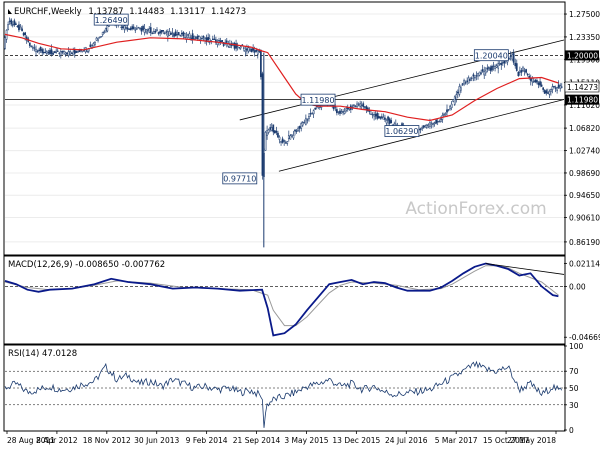 The height and width of the screenshot is (454, 600). What do you see at coordinates (111, 20) in the screenshot?
I see `annotation-text: 1.26490` at bounding box center [111, 20].